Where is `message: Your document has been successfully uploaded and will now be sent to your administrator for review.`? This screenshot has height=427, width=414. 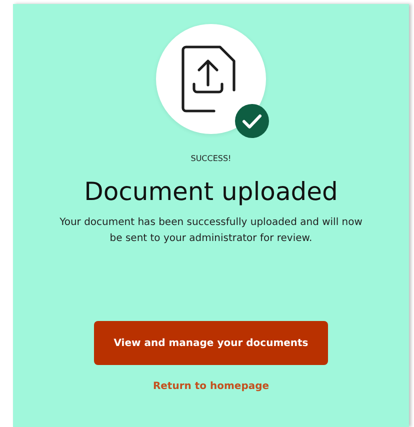
message: Your document has been successfully uploaded and will now be sent to your administrator for review. is located at coordinates (211, 231).